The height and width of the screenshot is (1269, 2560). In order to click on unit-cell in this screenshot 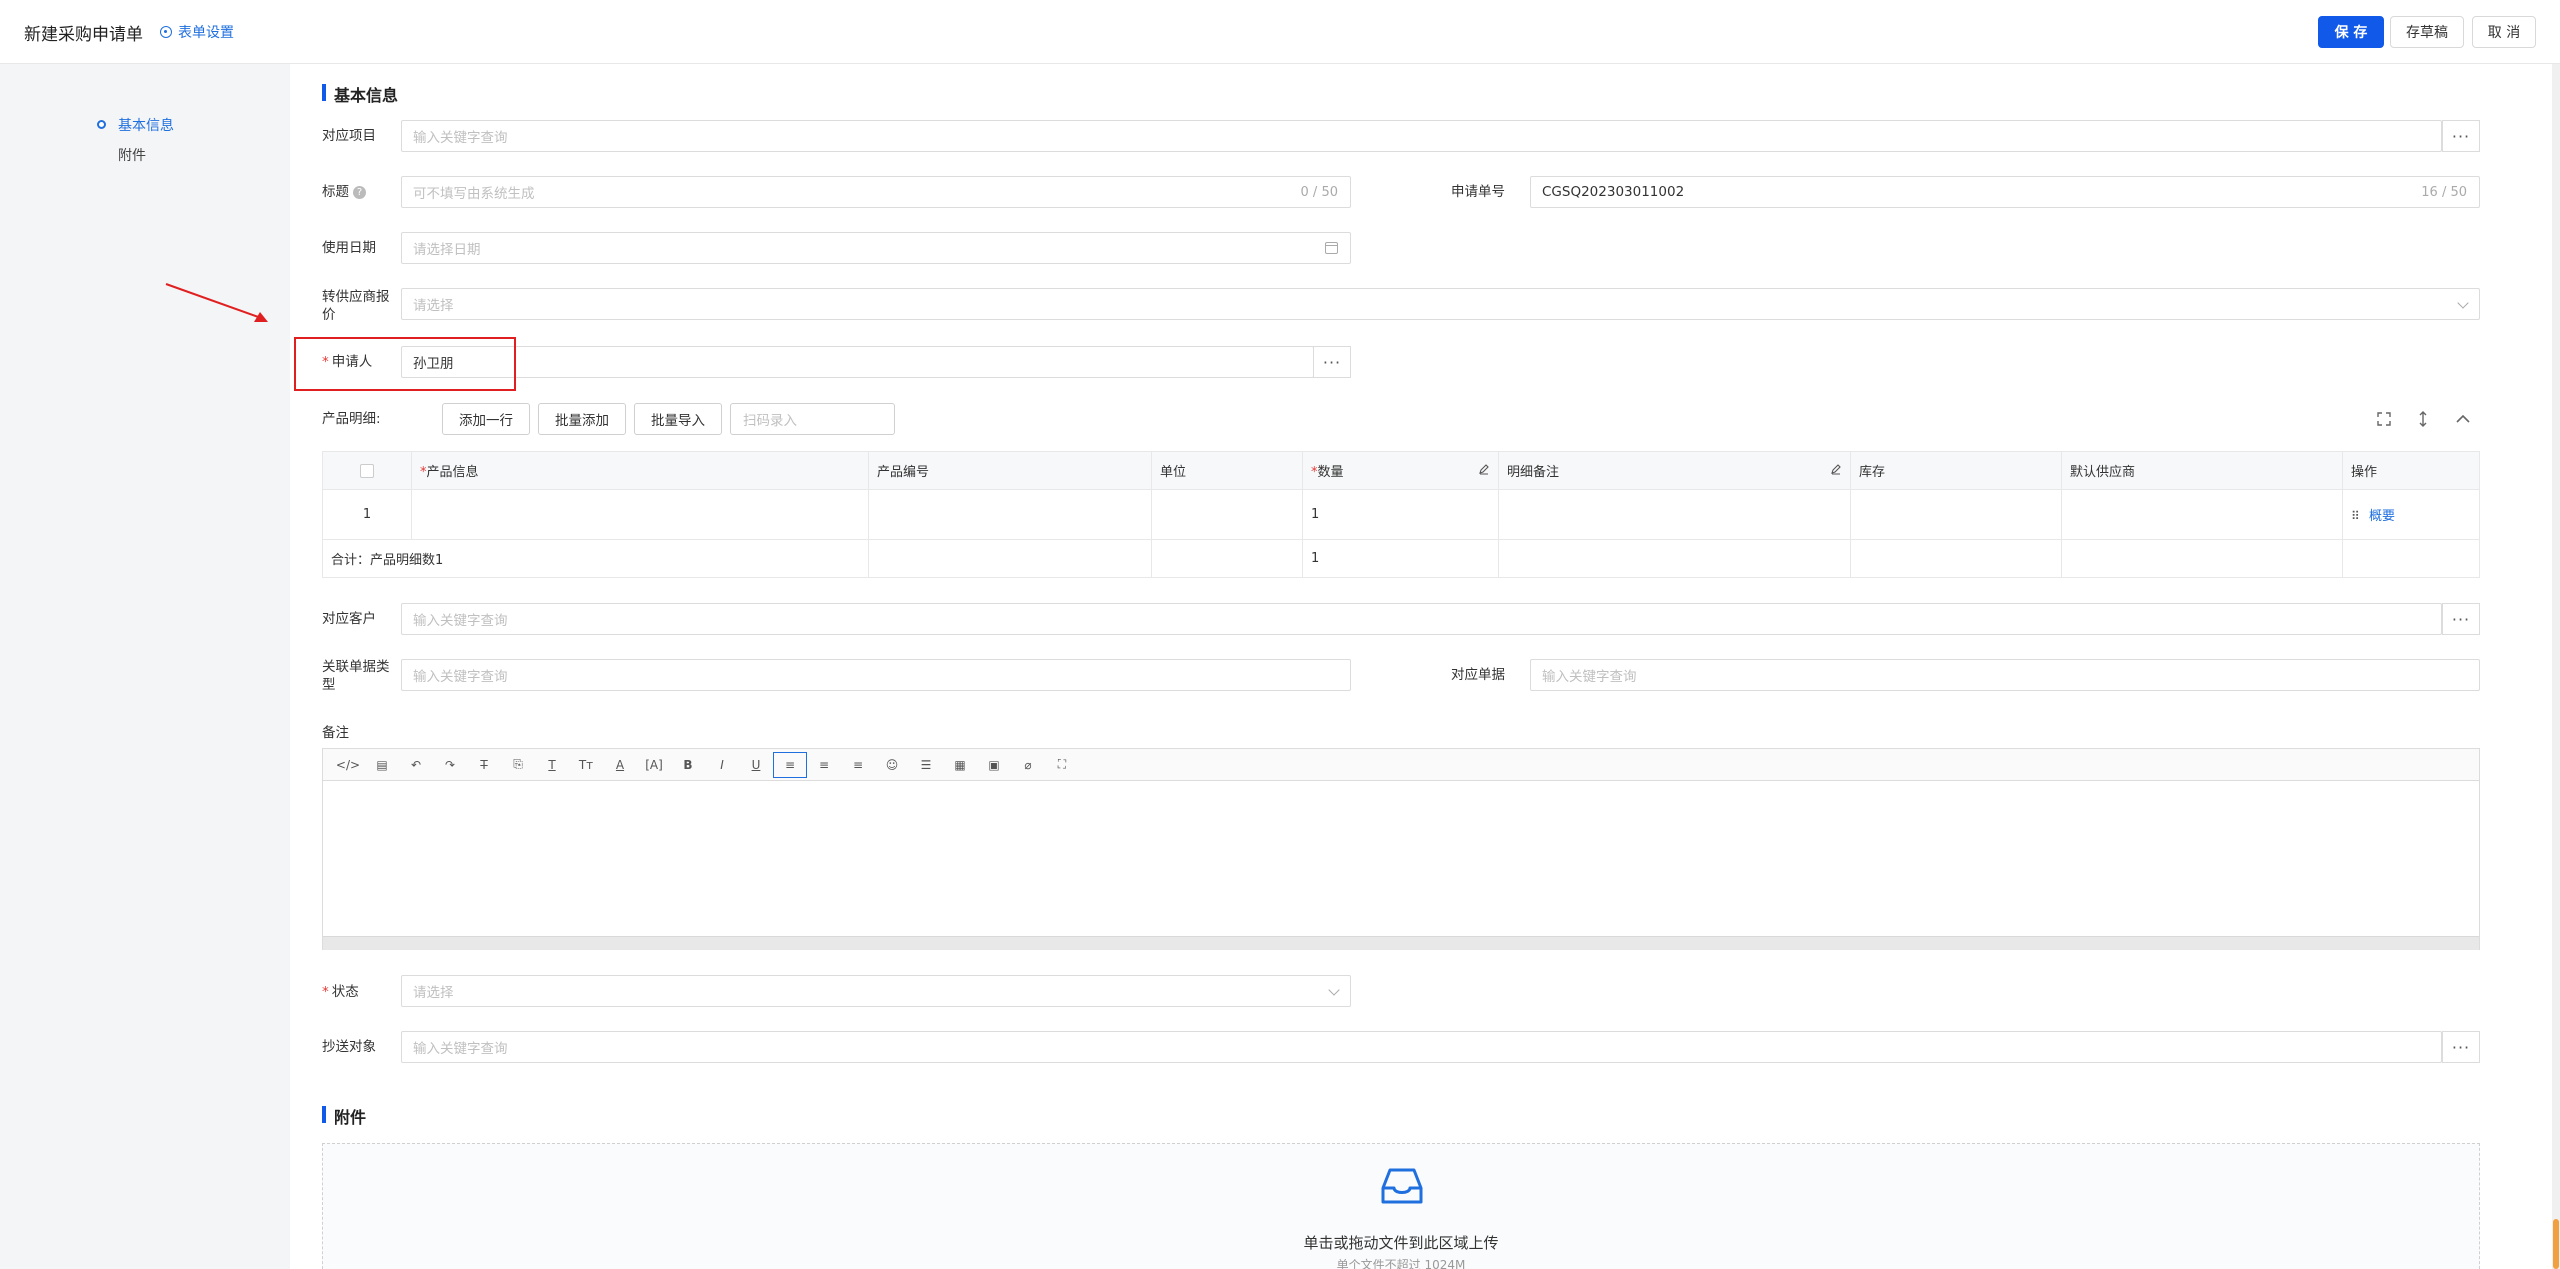, I will do `click(1227, 514)`.